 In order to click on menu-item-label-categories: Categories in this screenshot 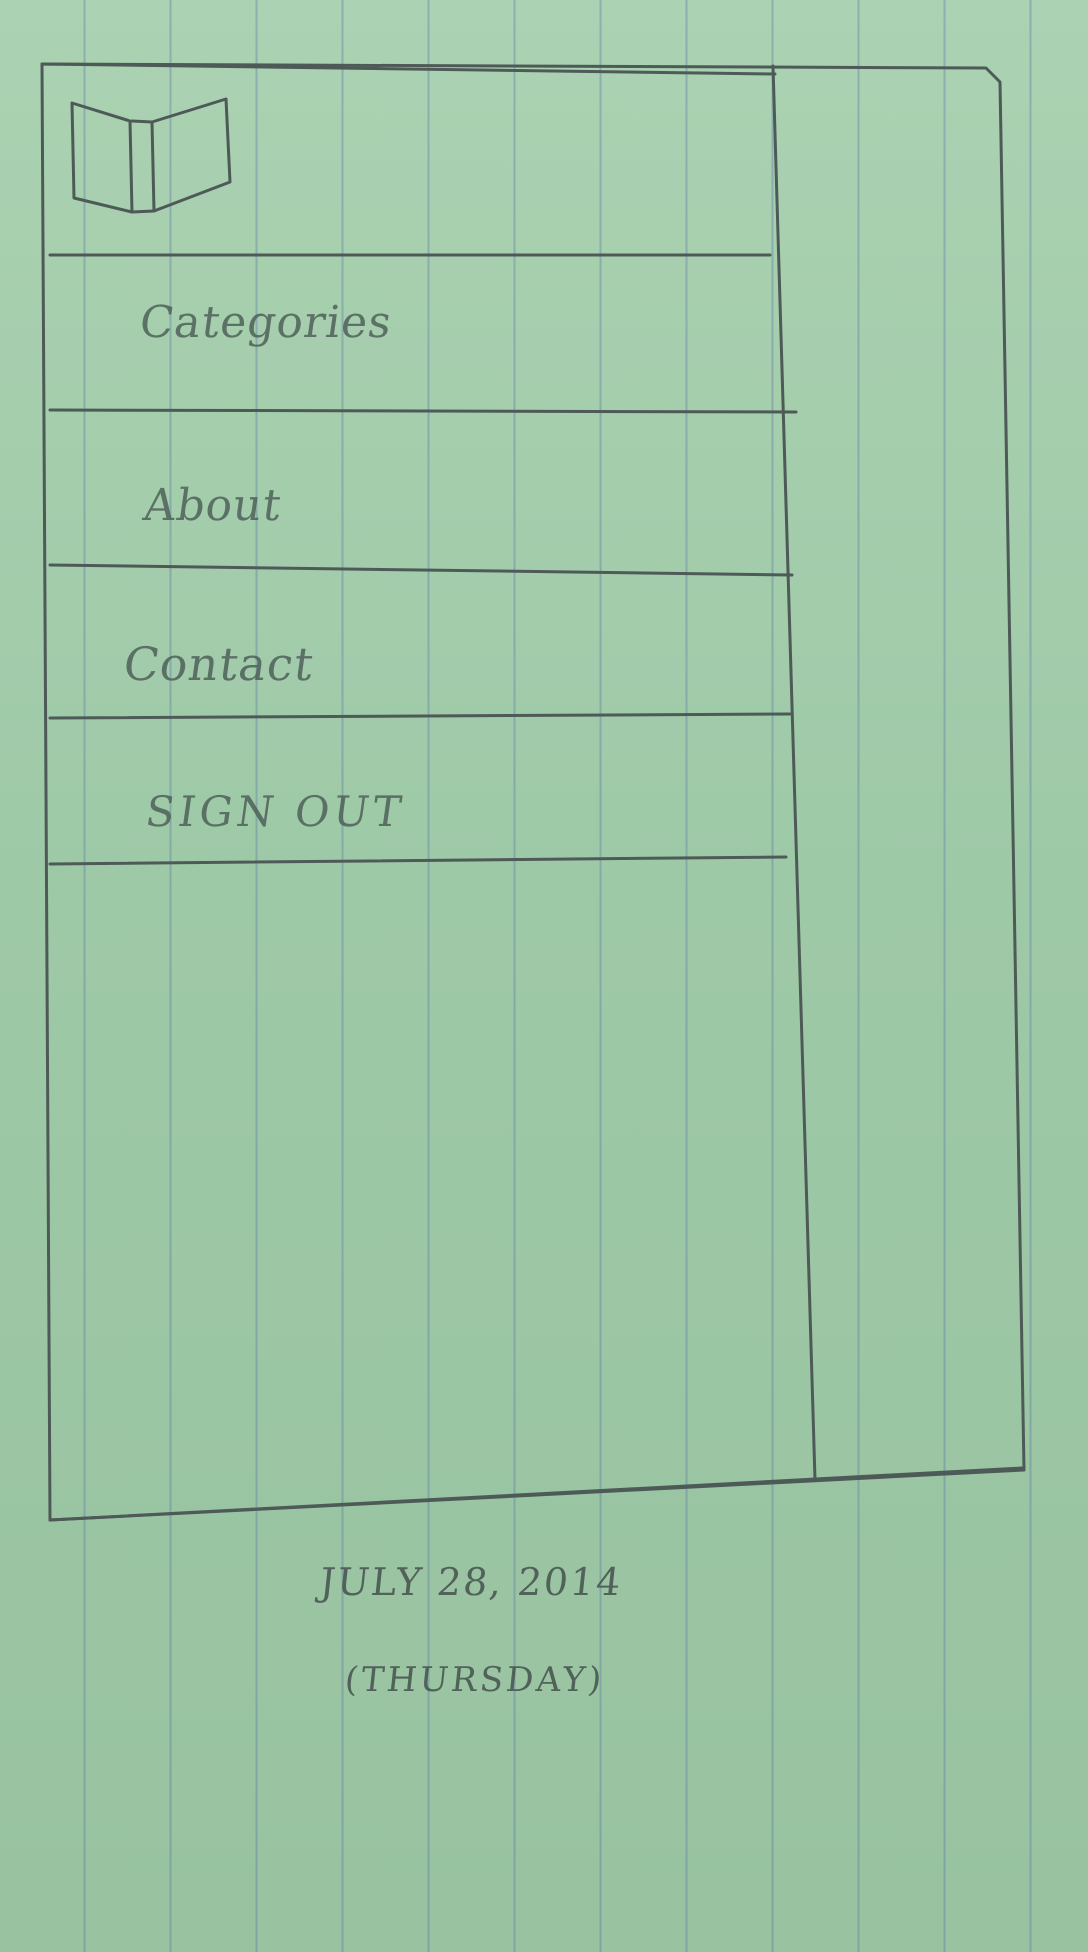, I will do `click(266, 322)`.